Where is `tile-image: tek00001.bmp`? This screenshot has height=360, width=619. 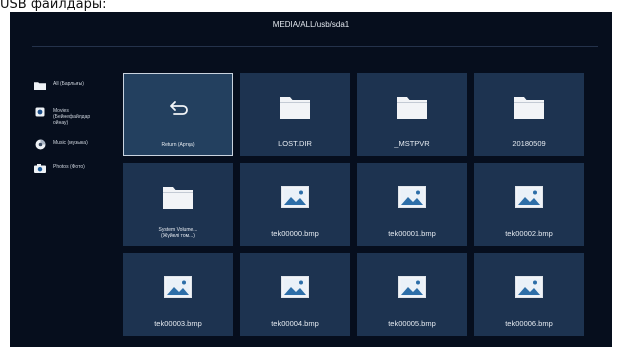
tile-image: tek00001.bmp is located at coordinates (412, 204).